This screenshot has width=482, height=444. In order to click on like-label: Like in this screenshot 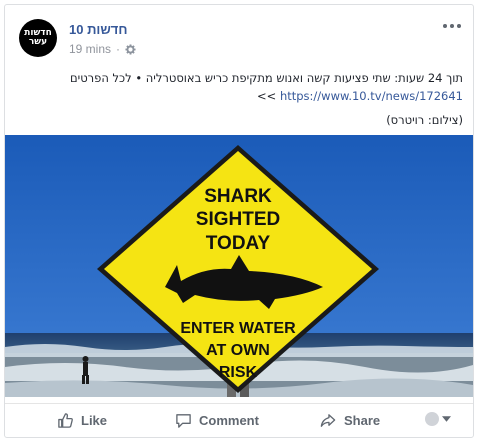, I will do `click(94, 420)`.